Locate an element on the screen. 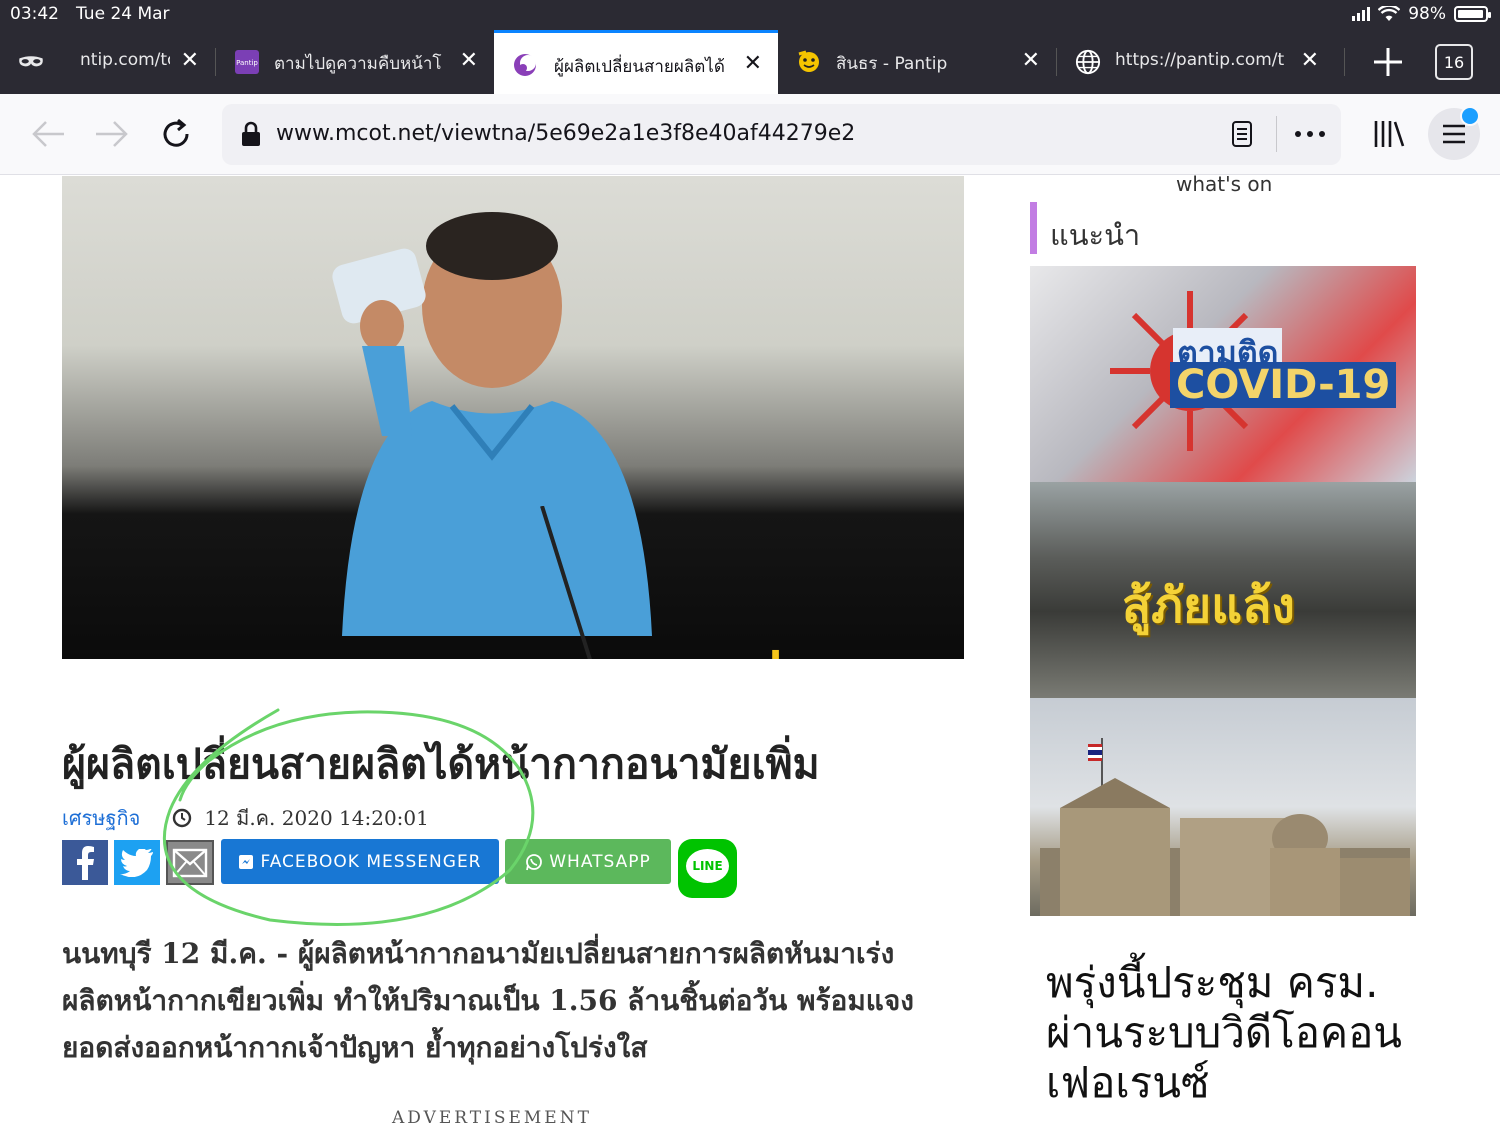  tab-2-close-icon: ✕ is located at coordinates (469, 60).